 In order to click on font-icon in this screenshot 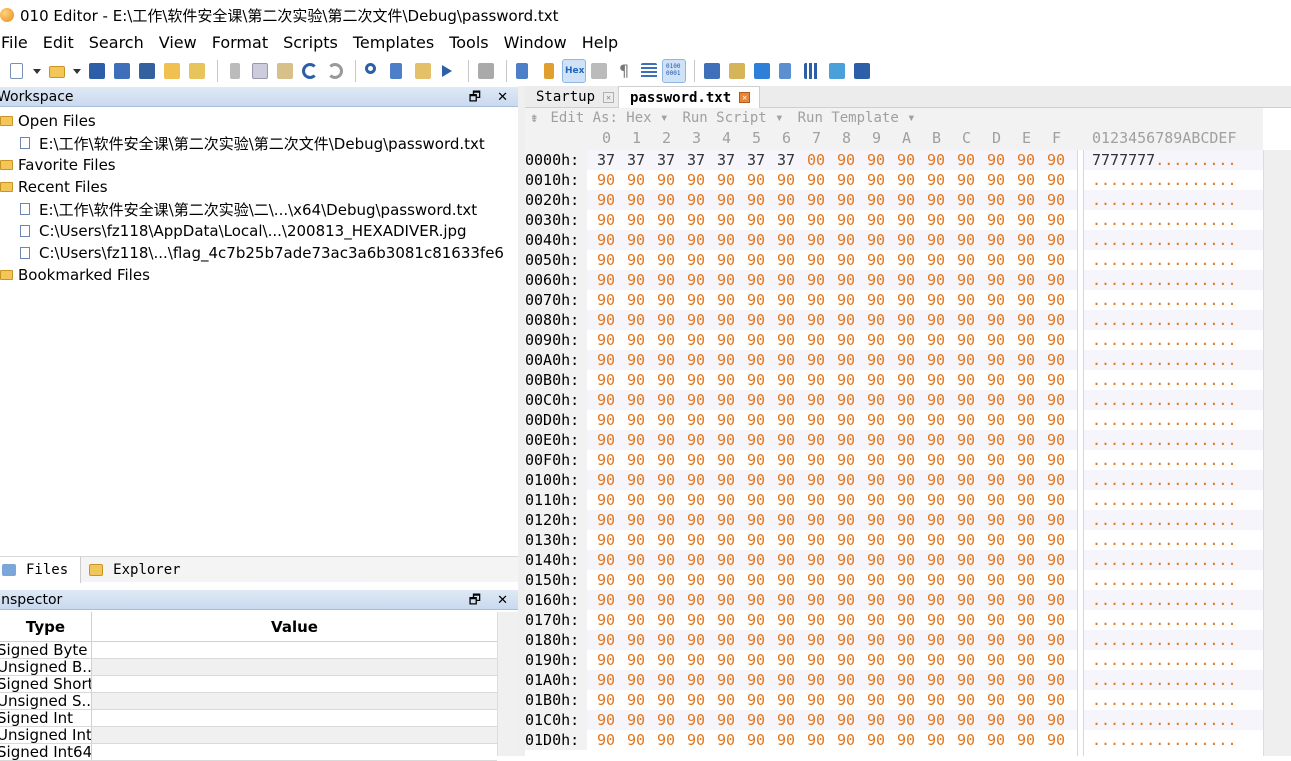, I will do `click(524, 71)`.